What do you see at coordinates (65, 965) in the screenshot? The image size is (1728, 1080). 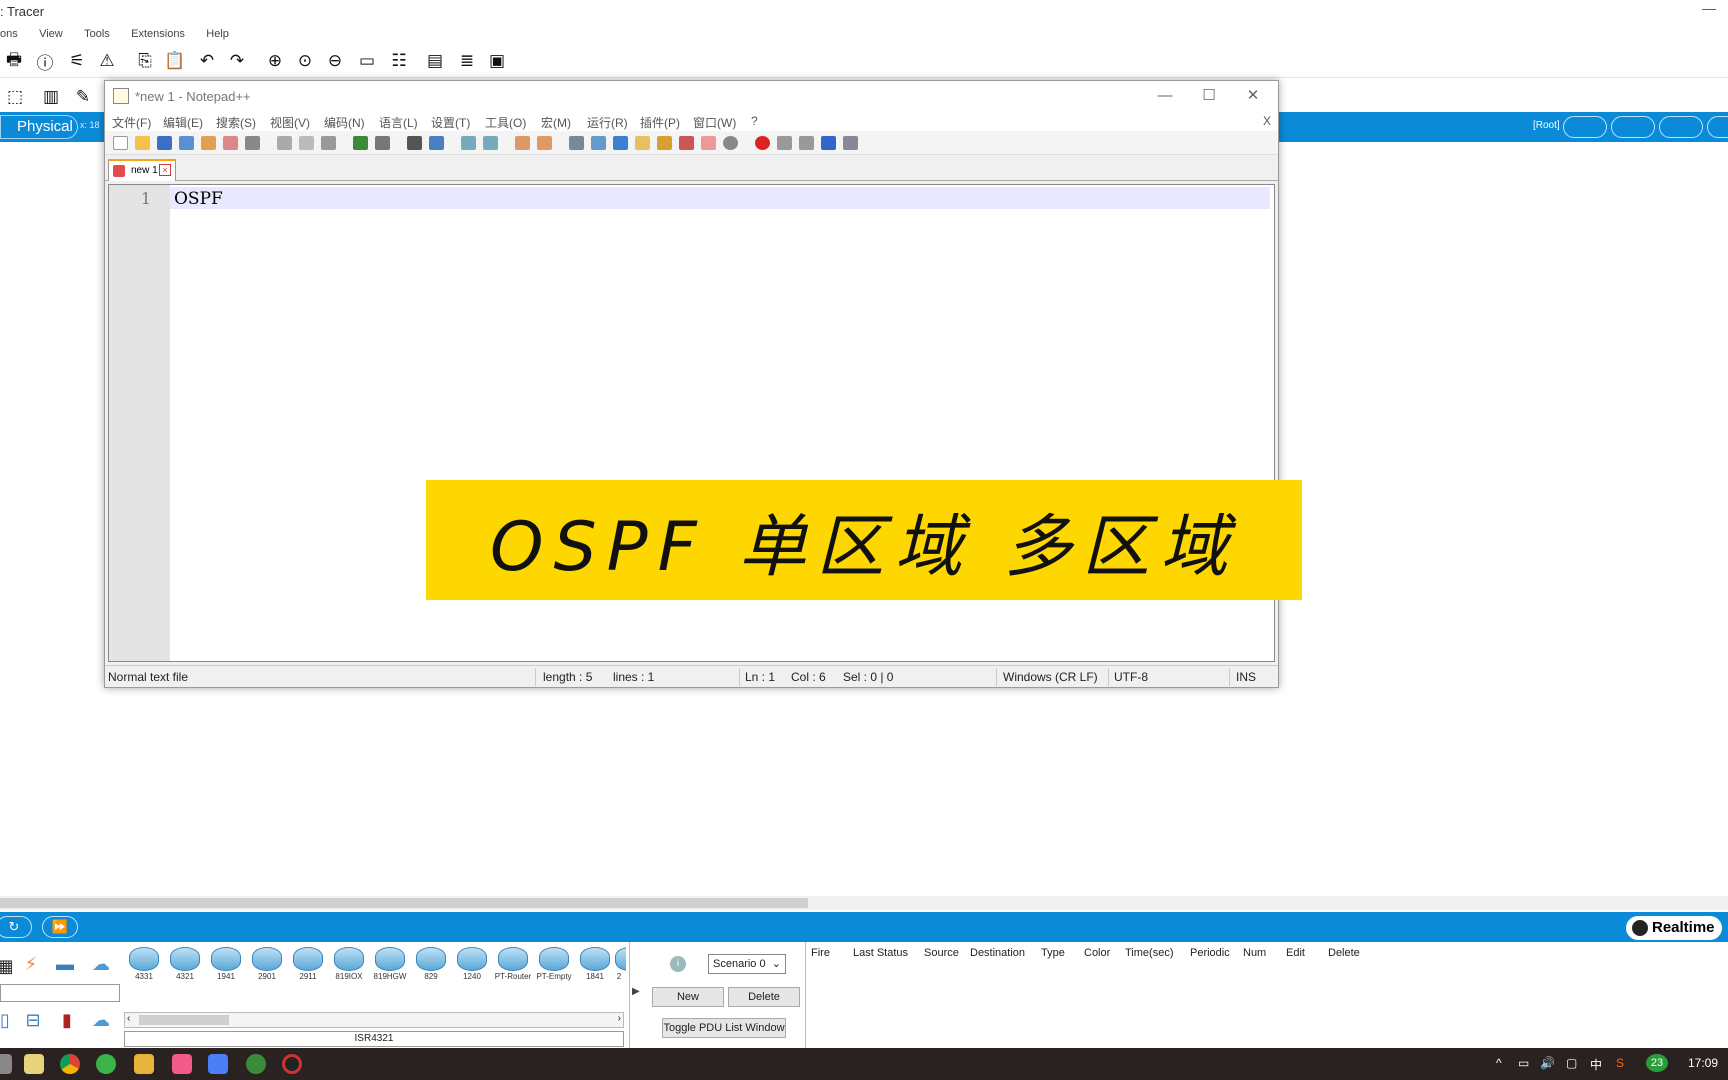 I see `folder-icon: ▬` at bounding box center [65, 965].